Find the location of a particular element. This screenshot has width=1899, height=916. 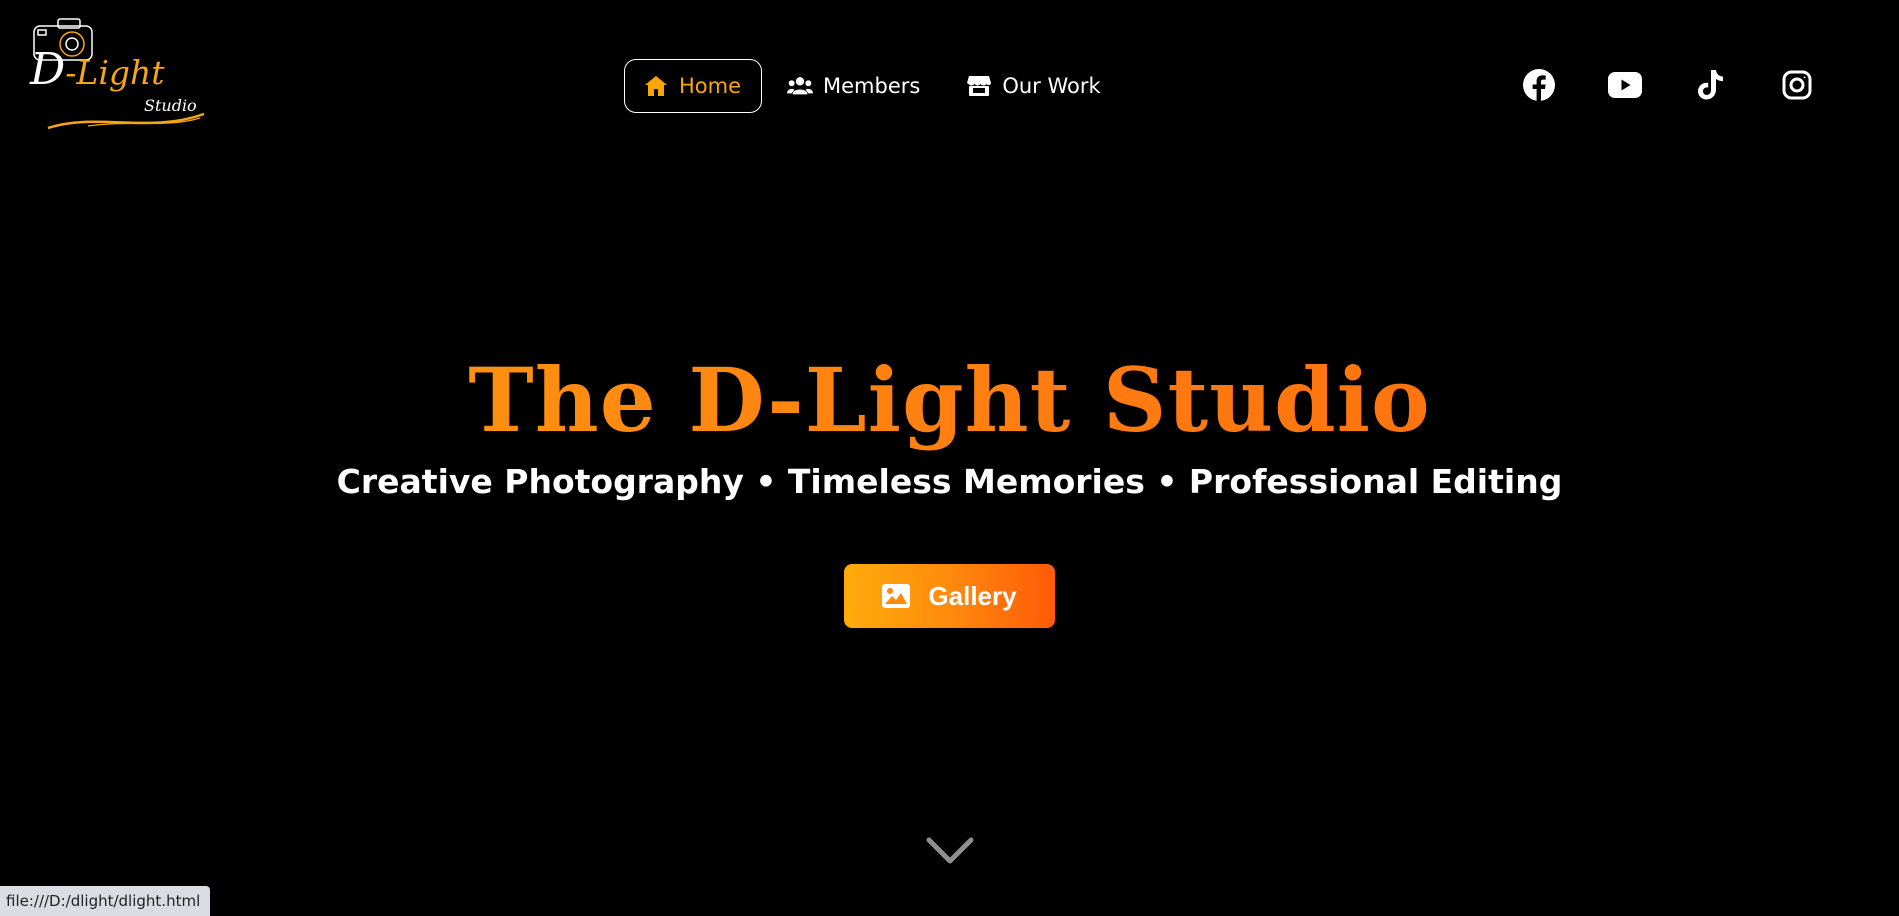

browser-status-url: file:///D:/dlight/dlight.html is located at coordinates (105, 901).